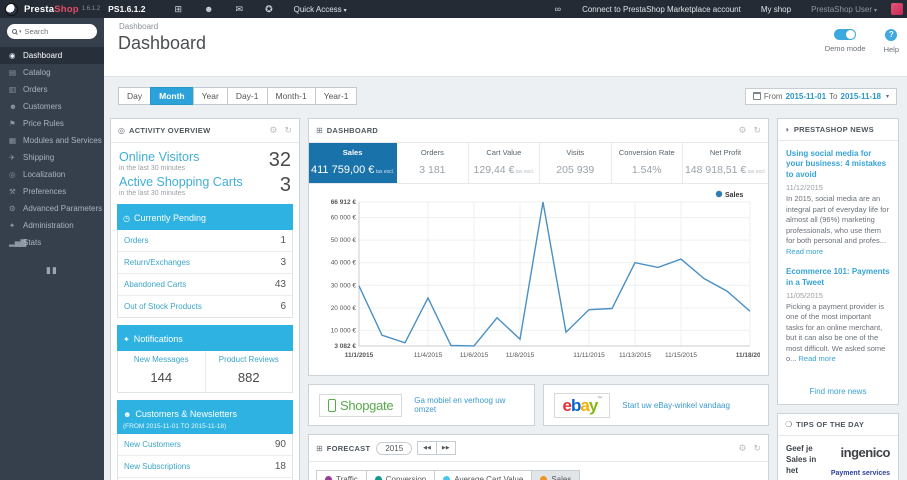 The width and height of the screenshot is (907, 480). Describe the element at coordinates (44, 174) in the screenshot. I see `sidebar-item-label: Localization` at that location.